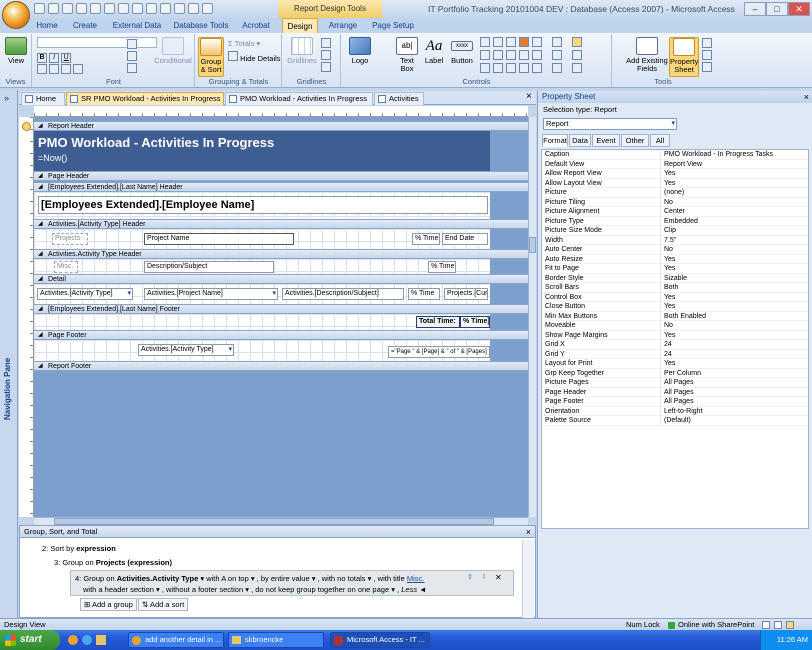  Describe the element at coordinates (85, 25) in the screenshot. I see `tab-create: Create` at that location.